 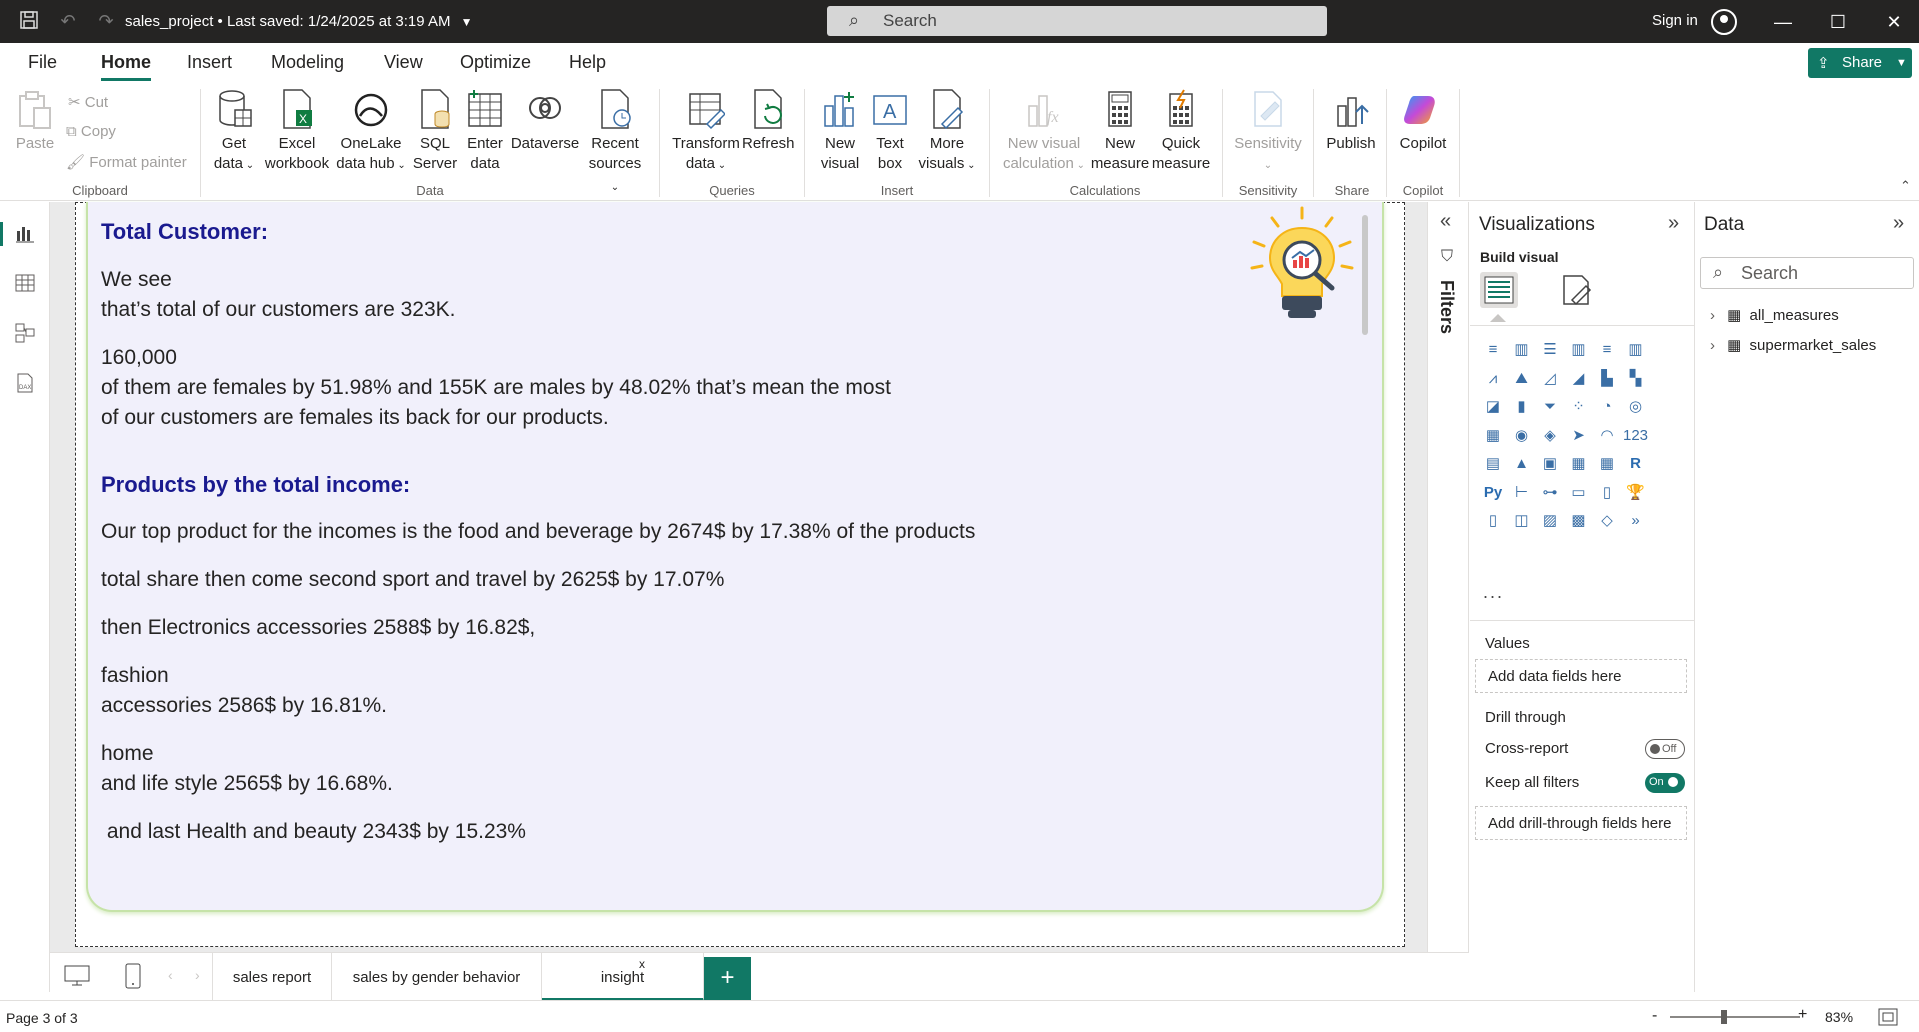 I want to click on goals-icon: 🏆, so click(x=1636, y=493).